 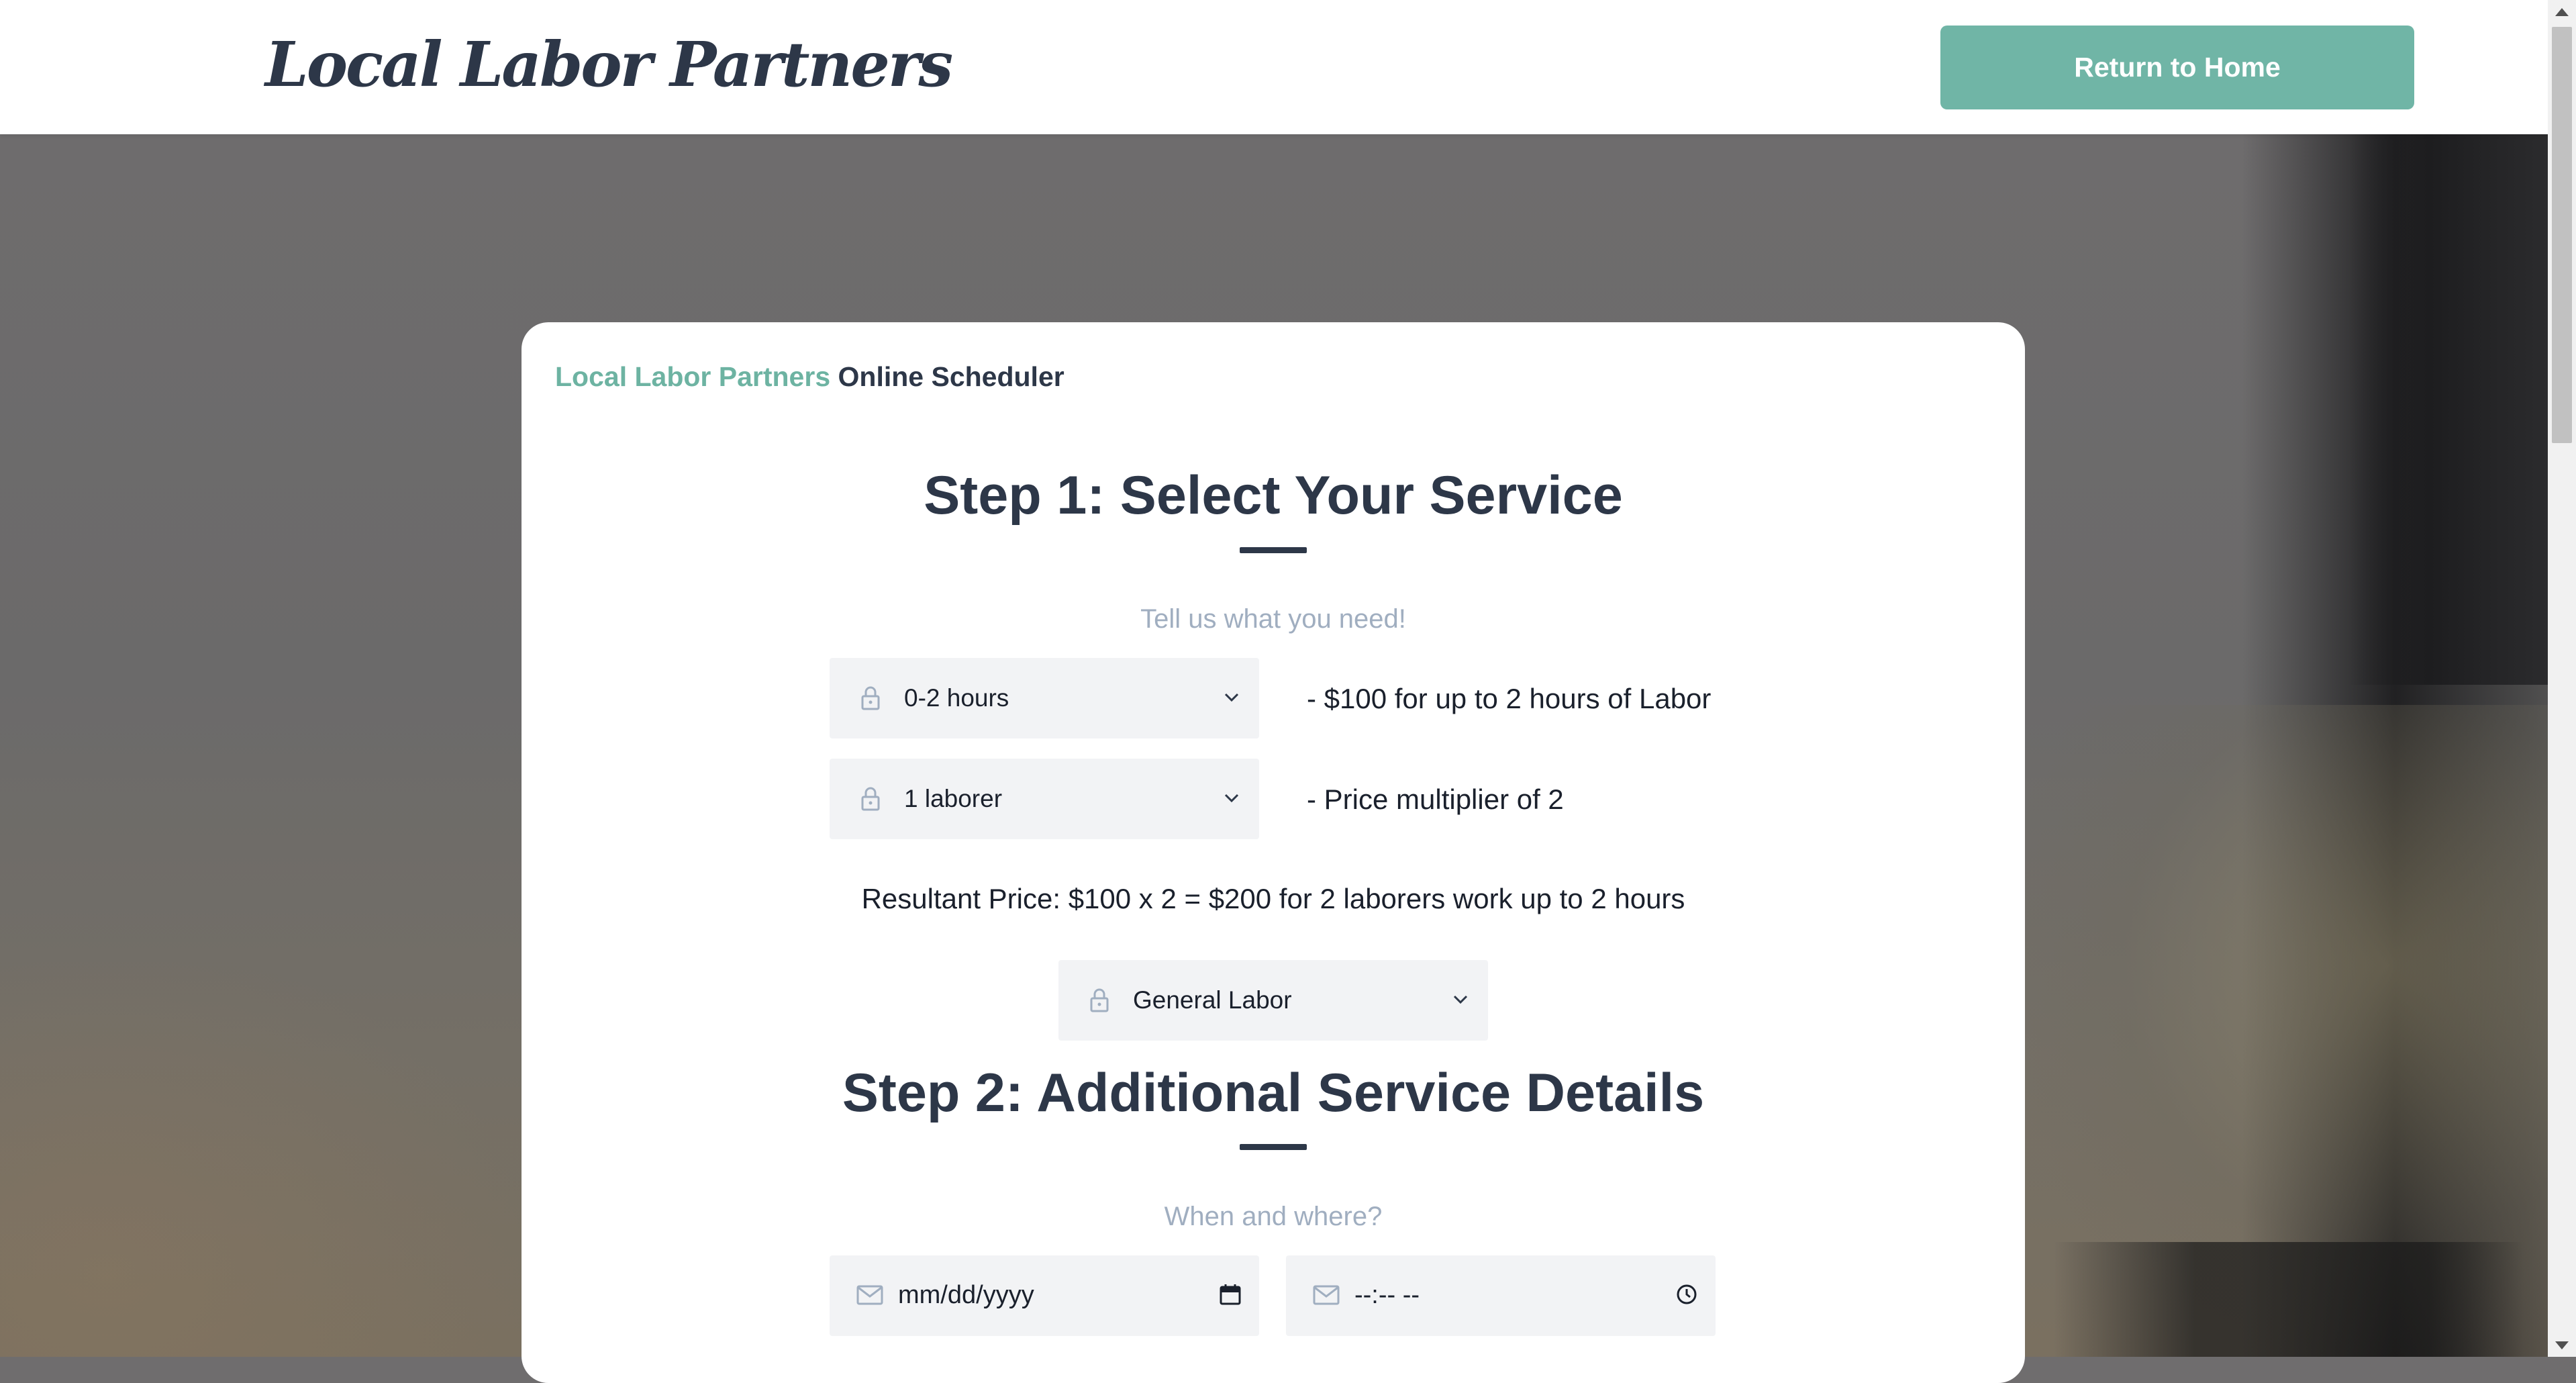 What do you see at coordinates (956, 698) in the screenshot?
I see `hours-select-value: 0-2 hours` at bounding box center [956, 698].